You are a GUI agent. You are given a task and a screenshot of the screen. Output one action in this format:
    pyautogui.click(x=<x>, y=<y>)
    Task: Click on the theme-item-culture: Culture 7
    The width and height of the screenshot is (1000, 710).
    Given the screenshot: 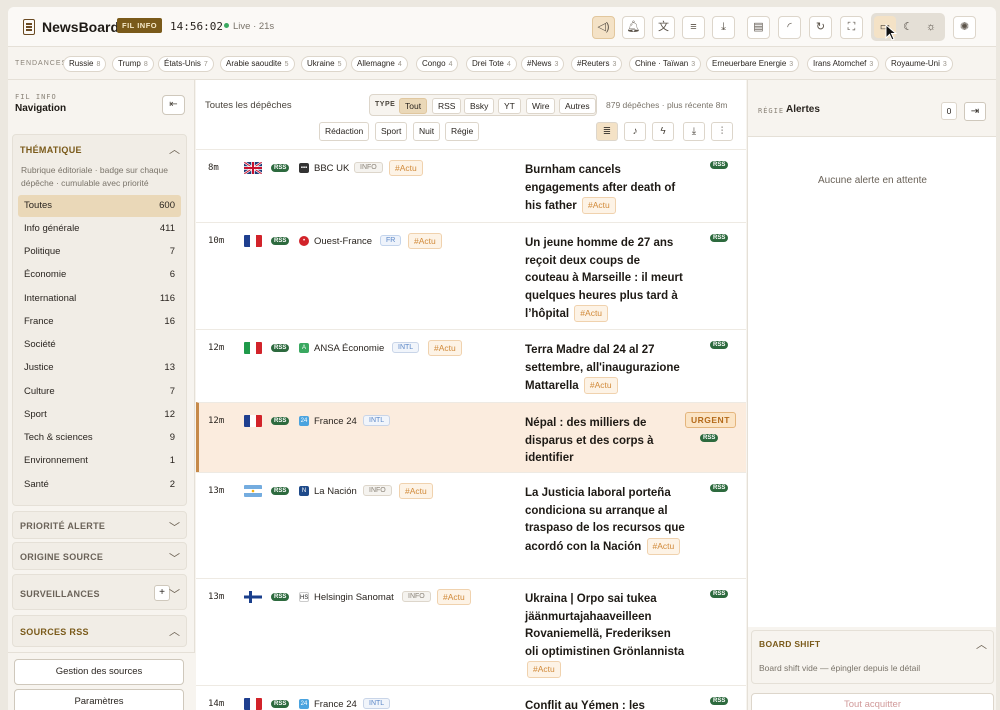 What is the action you would take?
    pyautogui.click(x=99, y=392)
    